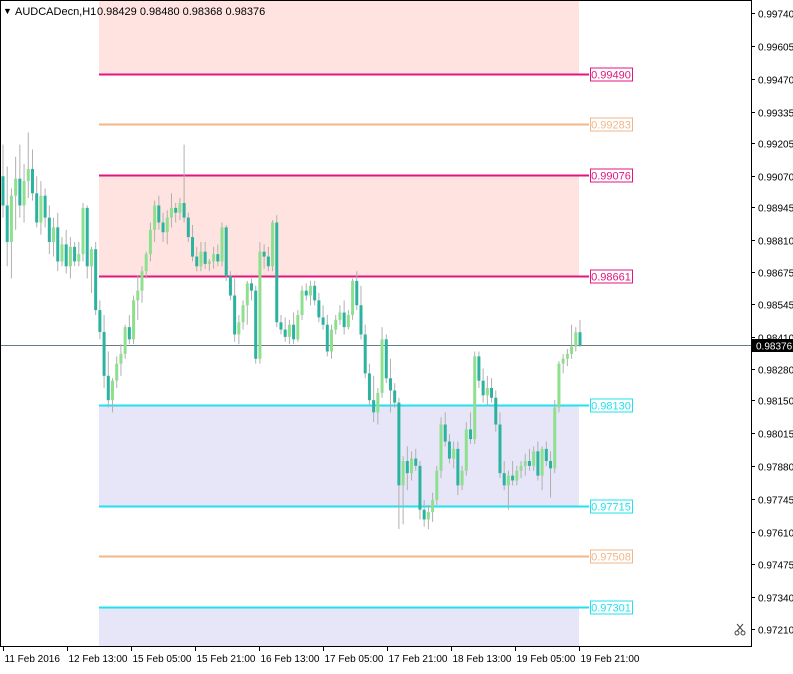  I want to click on dropdown-arrow-icon: ▼, so click(7, 11).